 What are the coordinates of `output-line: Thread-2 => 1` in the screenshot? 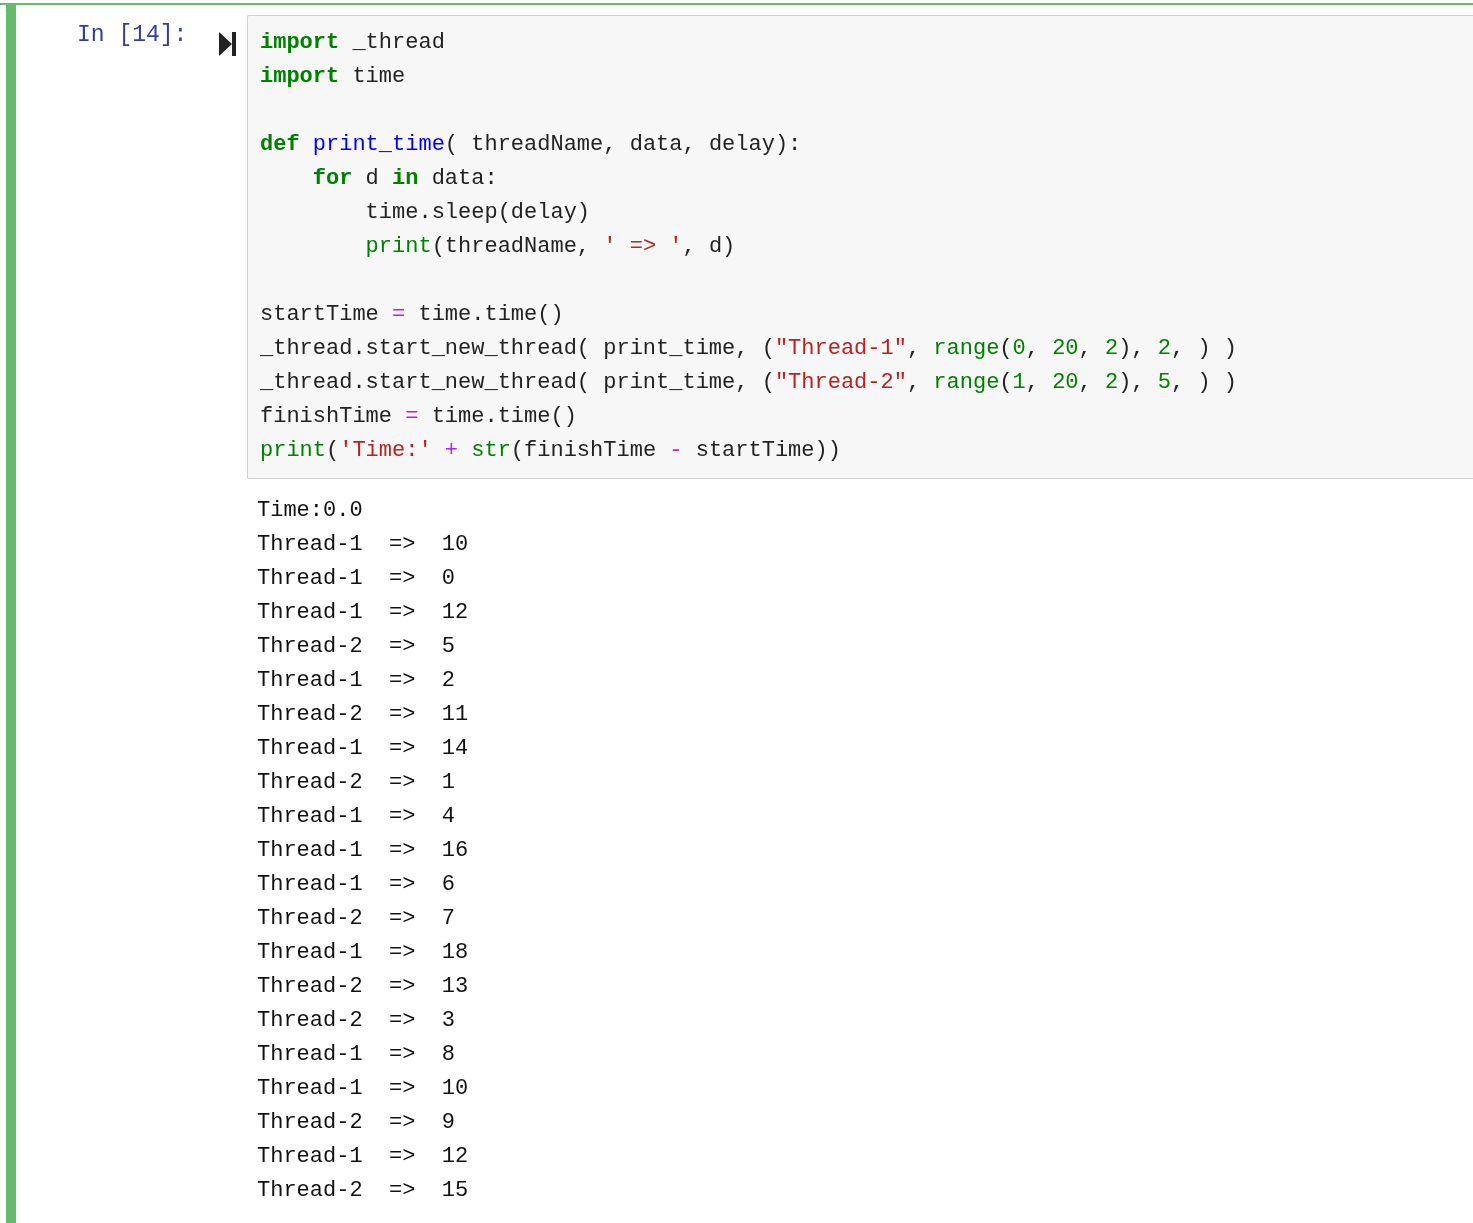 It's located at (356, 783).